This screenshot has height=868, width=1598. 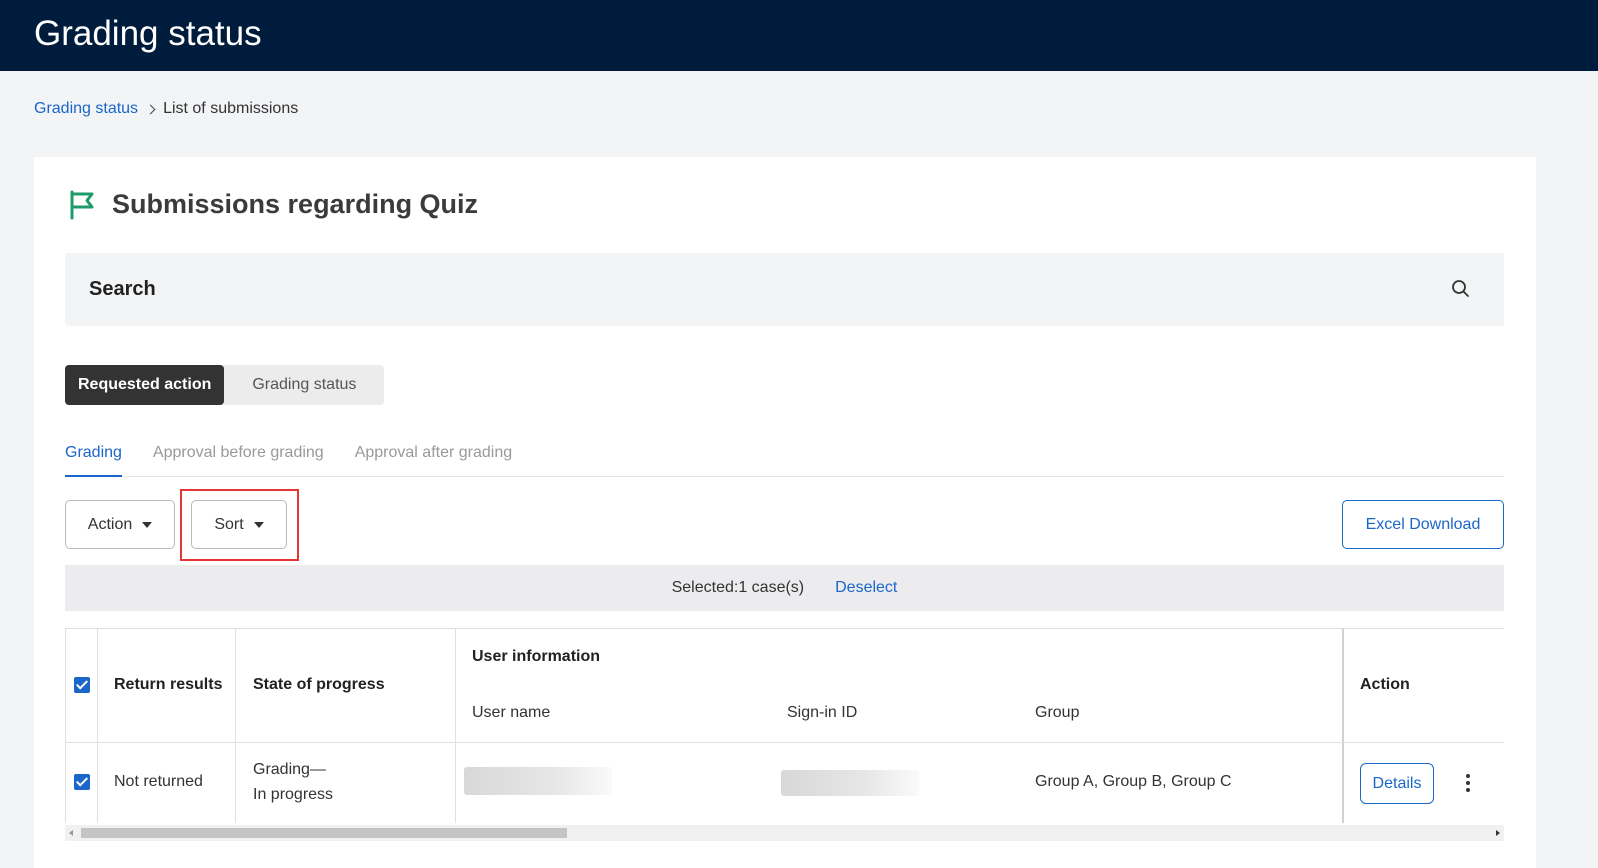 I want to click on row-user-name-redacted, so click(x=538, y=781).